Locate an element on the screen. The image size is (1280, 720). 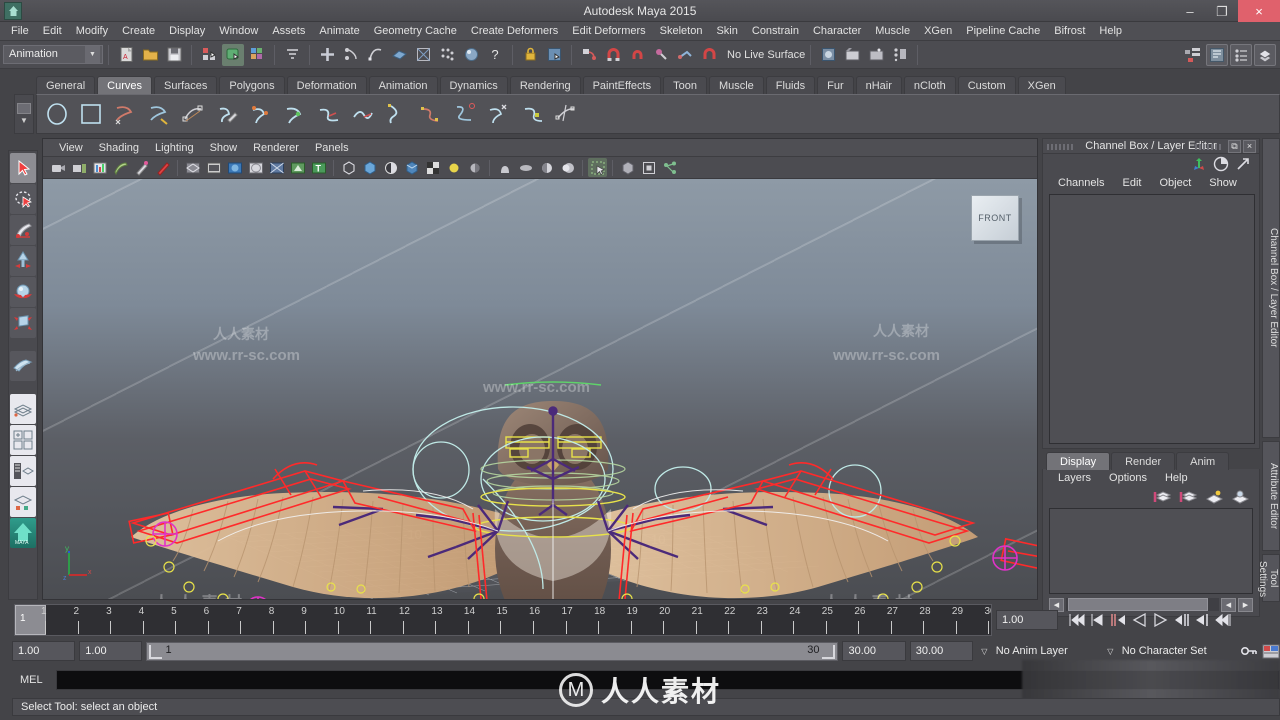
channel-box-menu-object: Object is located at coordinates (1175, 183).